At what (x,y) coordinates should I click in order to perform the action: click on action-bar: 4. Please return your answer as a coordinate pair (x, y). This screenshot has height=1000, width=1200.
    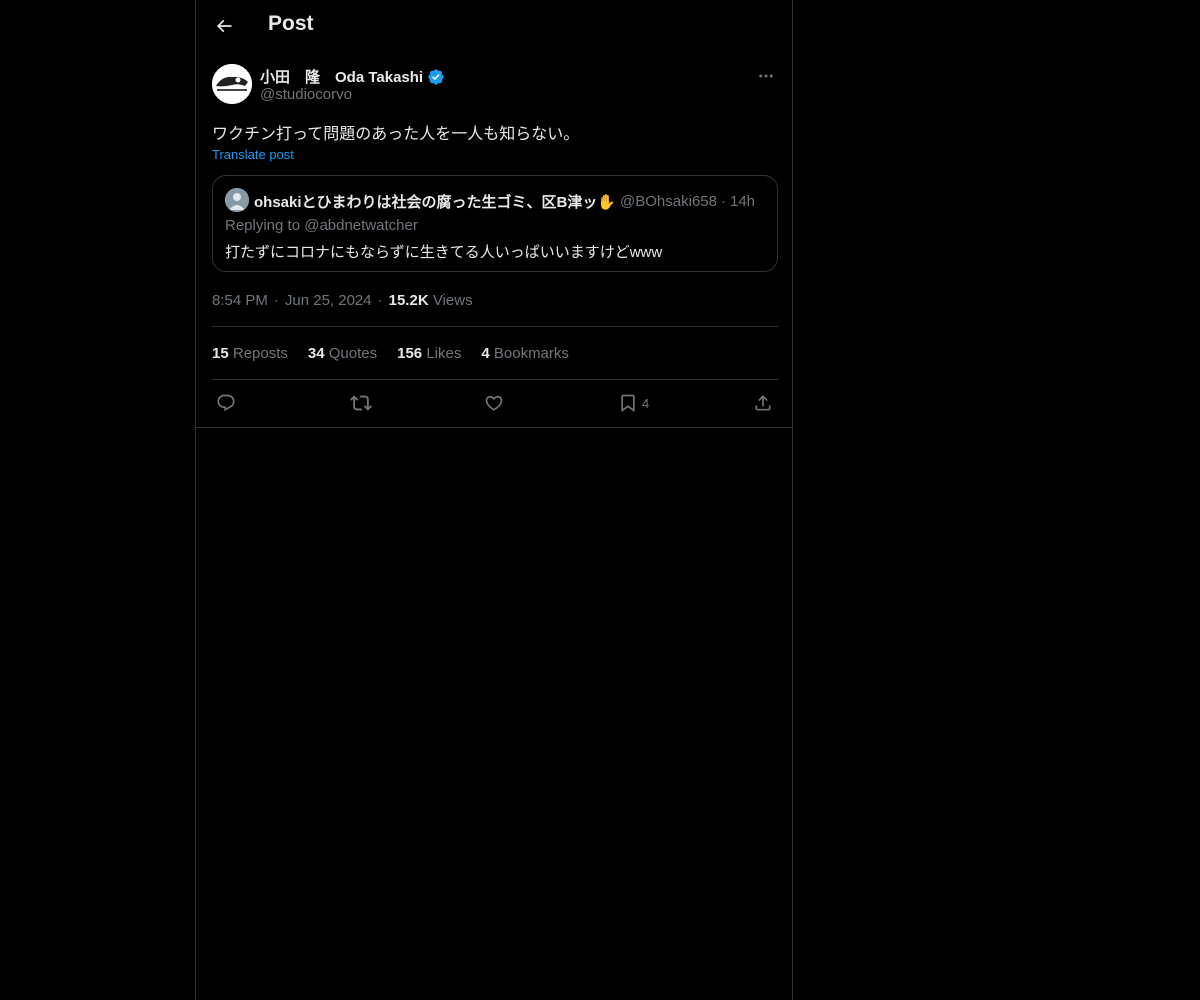
    Looking at the image, I should click on (495, 403).